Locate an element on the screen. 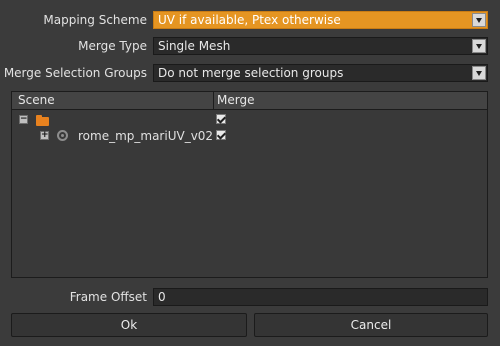 This screenshot has height=346, width=500. merge-selection-groups-value: Do not merge selection groups is located at coordinates (251, 73).